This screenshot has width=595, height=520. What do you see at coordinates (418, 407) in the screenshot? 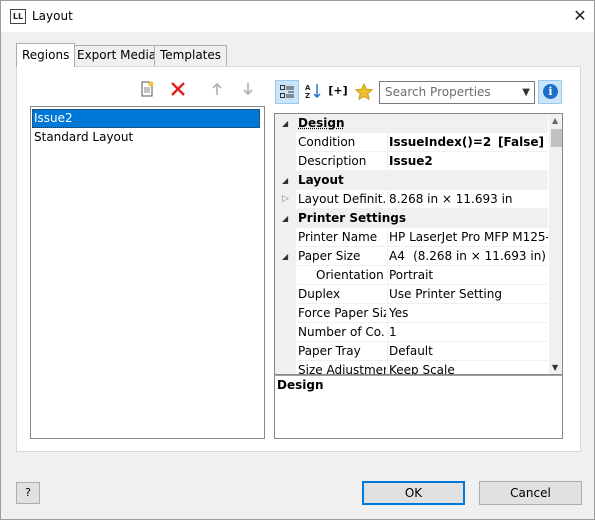
I see `property-description-panel: Design` at bounding box center [418, 407].